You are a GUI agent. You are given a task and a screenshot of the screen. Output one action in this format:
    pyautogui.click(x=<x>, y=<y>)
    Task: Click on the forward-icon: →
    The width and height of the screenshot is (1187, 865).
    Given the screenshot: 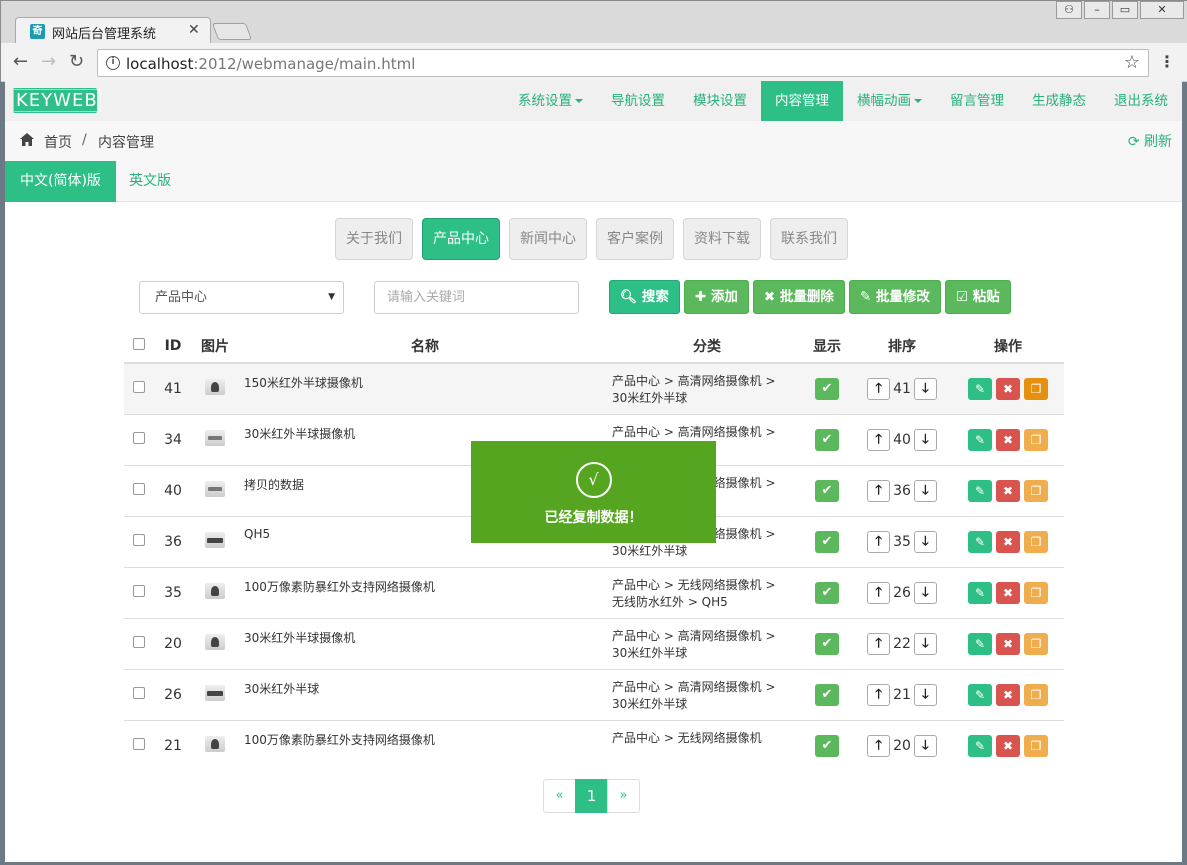 What is the action you would take?
    pyautogui.click(x=48, y=61)
    